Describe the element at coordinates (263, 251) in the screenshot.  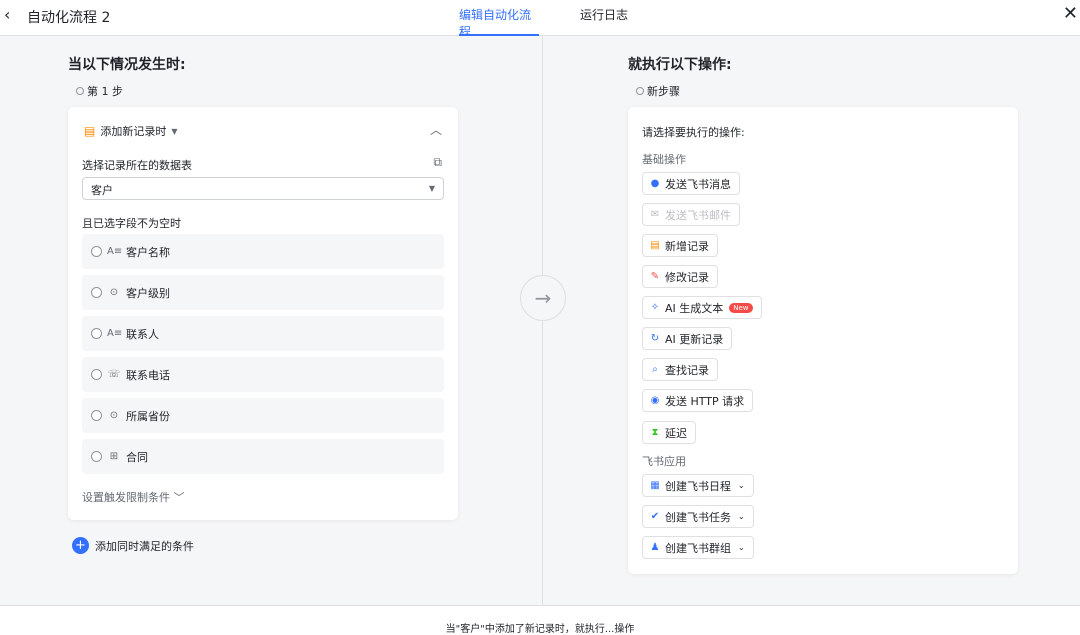
I see `field-option: A≡ 客户名称` at that location.